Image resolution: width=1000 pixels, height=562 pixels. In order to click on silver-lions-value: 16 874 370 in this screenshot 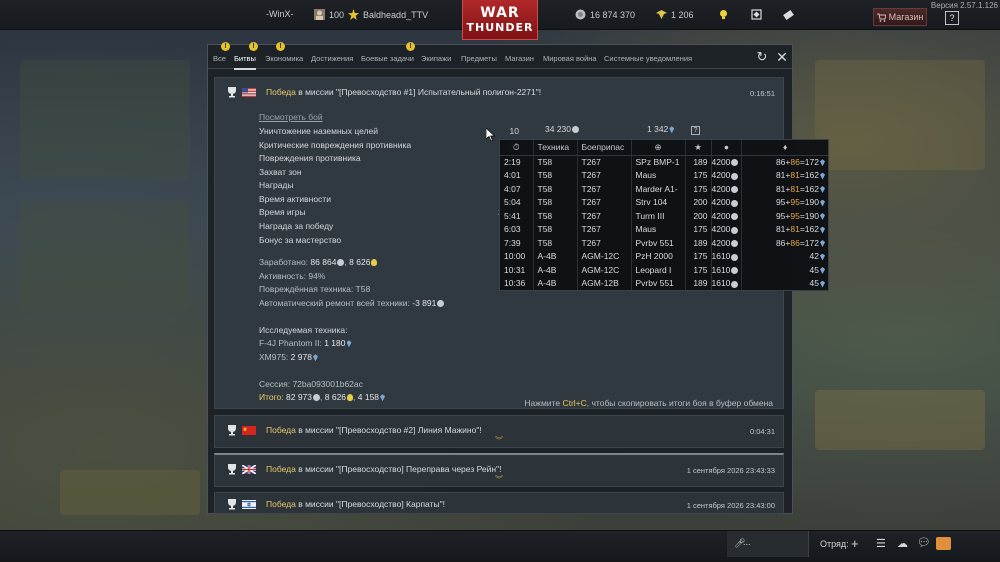, I will do `click(613, 14)`.